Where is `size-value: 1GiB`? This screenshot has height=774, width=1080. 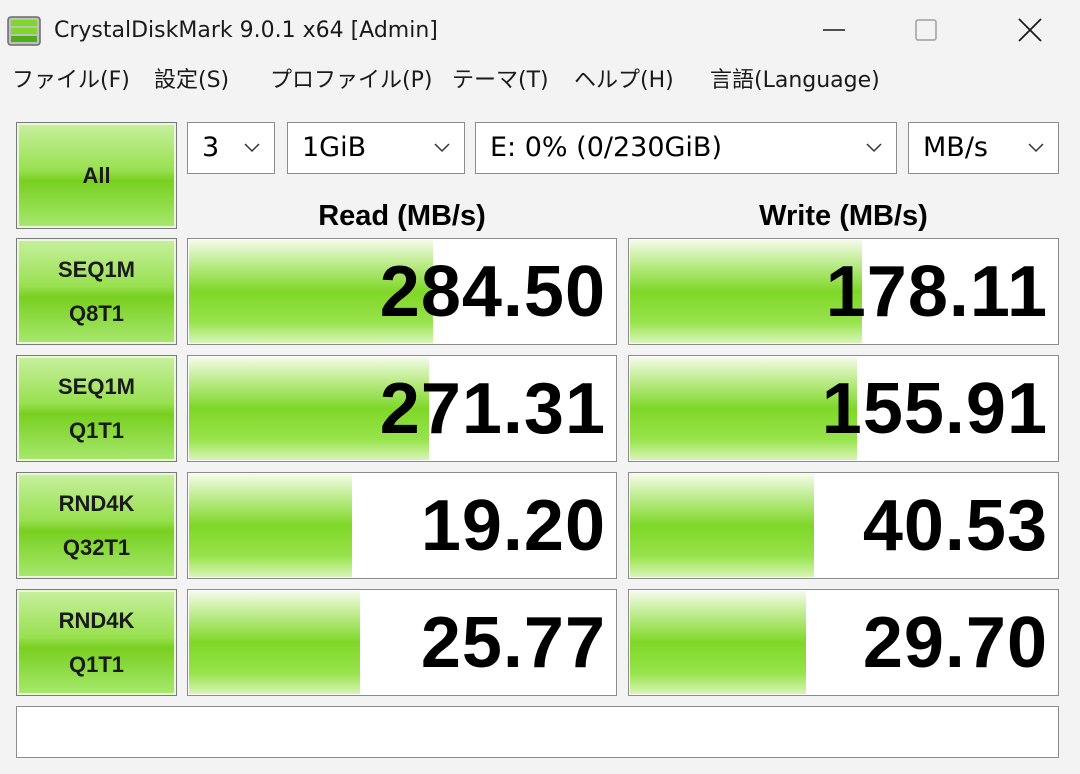 size-value: 1GiB is located at coordinates (334, 147).